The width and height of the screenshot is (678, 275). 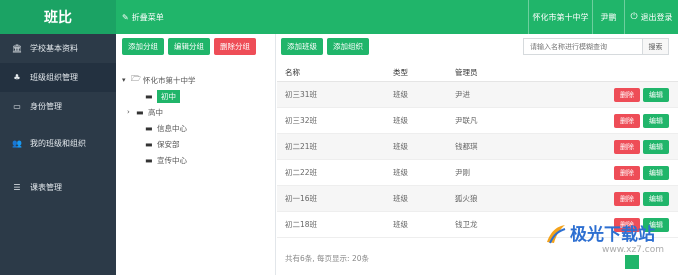 What do you see at coordinates (656, 17) in the screenshot?
I see `logout-label: 退出登录` at bounding box center [656, 17].